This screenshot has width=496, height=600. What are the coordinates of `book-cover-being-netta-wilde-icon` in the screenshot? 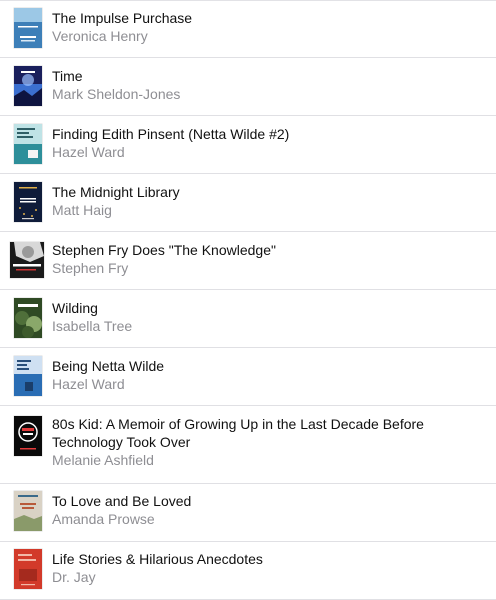 It's located at (28, 376).